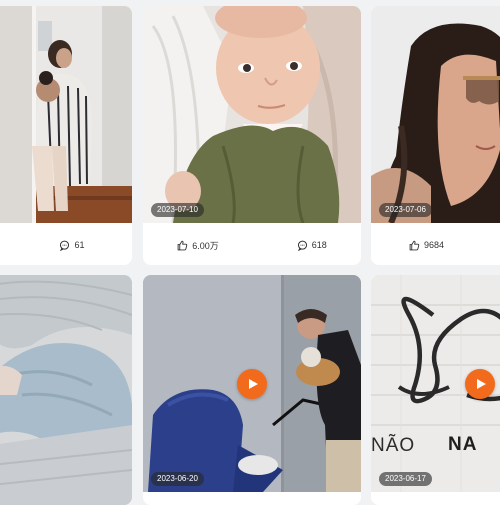 This screenshot has height=505, width=500. Describe the element at coordinates (177, 210) in the screenshot. I see `post-date-badge: 2023-07-10` at that location.